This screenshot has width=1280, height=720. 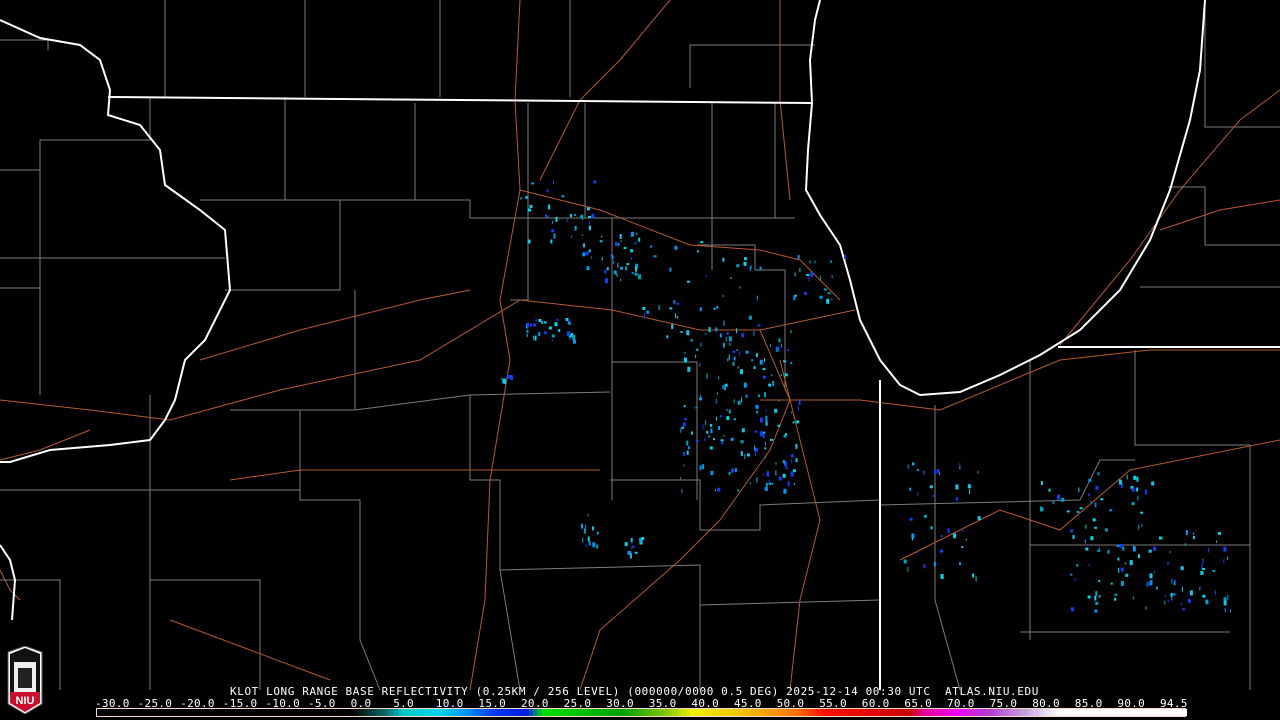 I want to click on svg-text: NIU, so click(x=25, y=701).